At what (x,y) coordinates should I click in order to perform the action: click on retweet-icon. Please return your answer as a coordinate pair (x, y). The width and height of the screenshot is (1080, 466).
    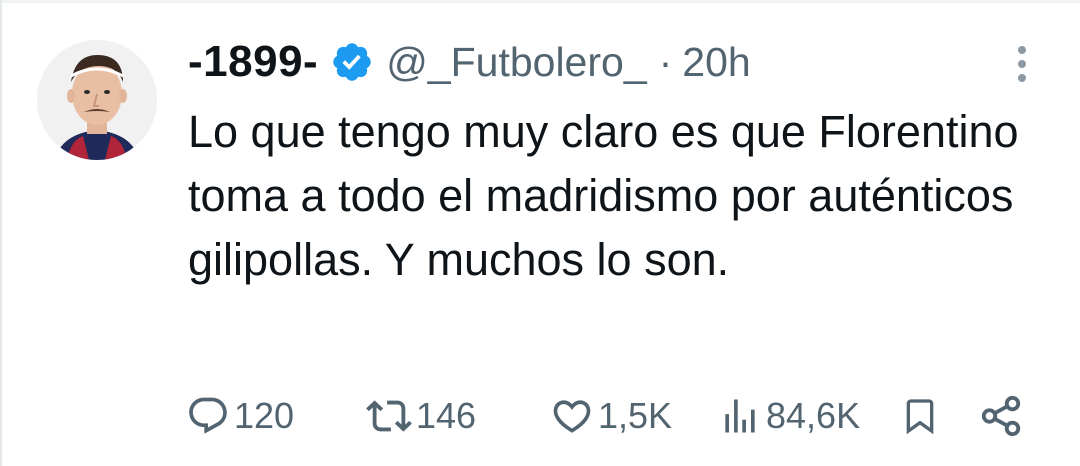
    Looking at the image, I should click on (389, 416).